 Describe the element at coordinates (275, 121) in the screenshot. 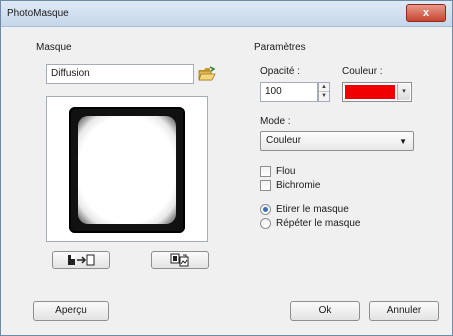

I see `mode-label: Mode :` at that location.